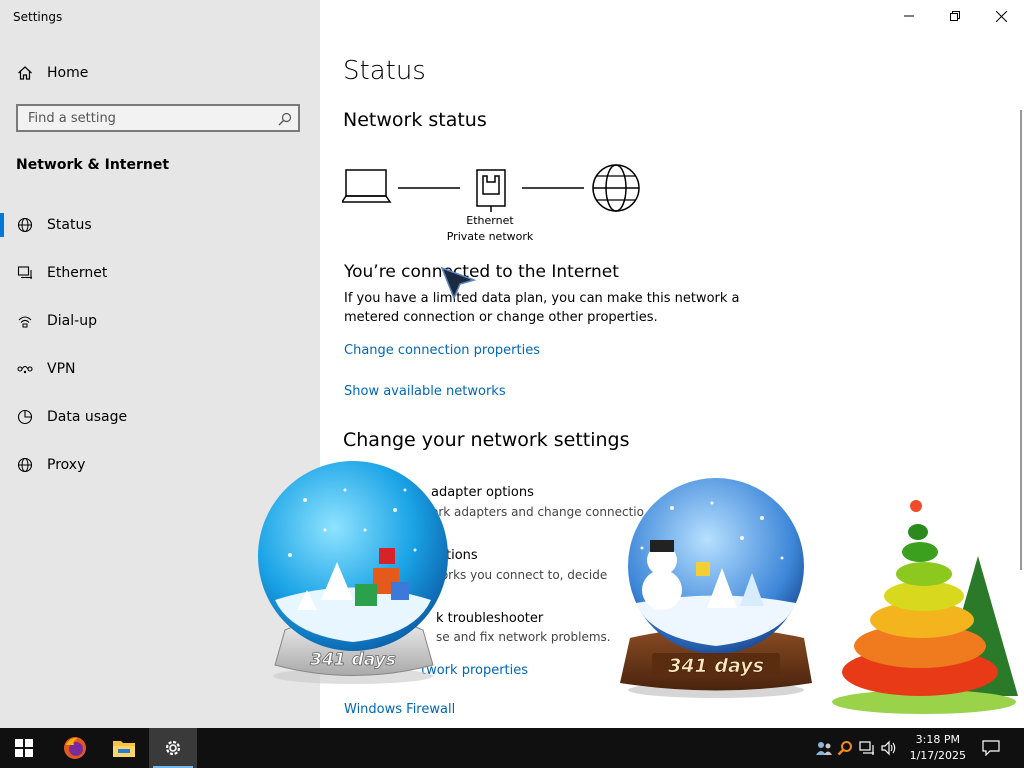  I want to click on search-input, so click(143, 118).